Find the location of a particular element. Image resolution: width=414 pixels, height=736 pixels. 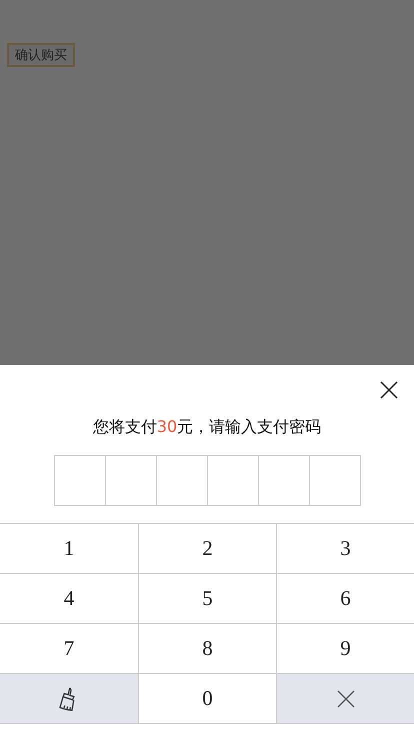

digit-key: 3 is located at coordinates (345, 549).